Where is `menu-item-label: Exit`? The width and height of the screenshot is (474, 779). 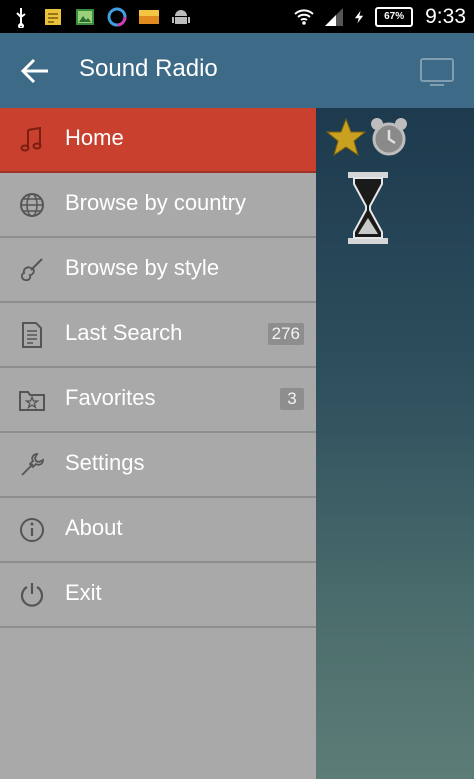 menu-item-label: Exit is located at coordinates (83, 592).